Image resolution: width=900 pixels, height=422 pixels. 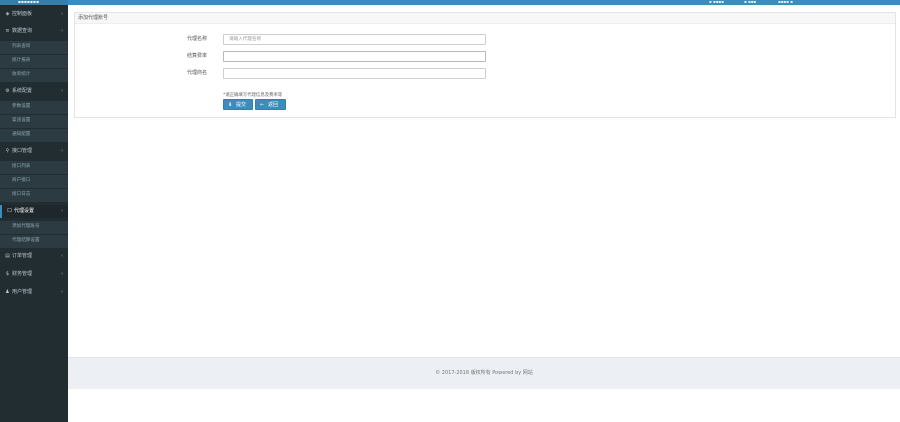 What do you see at coordinates (7, 14) in the screenshot?
I see `dashboard-icon: ◈` at bounding box center [7, 14].